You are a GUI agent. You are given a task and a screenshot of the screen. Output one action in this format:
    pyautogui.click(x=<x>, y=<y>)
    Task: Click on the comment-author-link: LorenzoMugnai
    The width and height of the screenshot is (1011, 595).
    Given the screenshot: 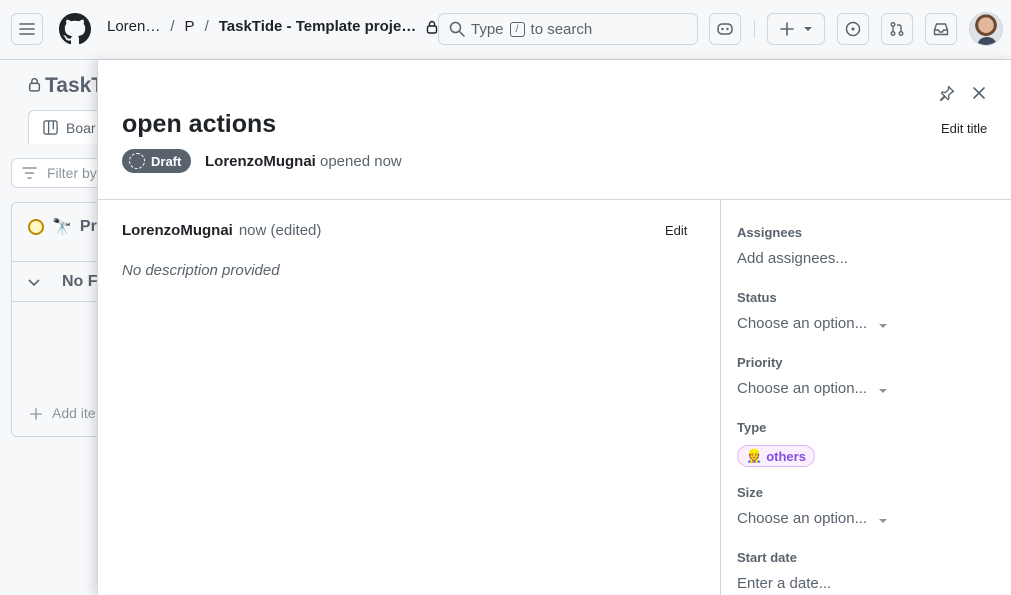 What is the action you would take?
    pyautogui.click(x=177, y=230)
    